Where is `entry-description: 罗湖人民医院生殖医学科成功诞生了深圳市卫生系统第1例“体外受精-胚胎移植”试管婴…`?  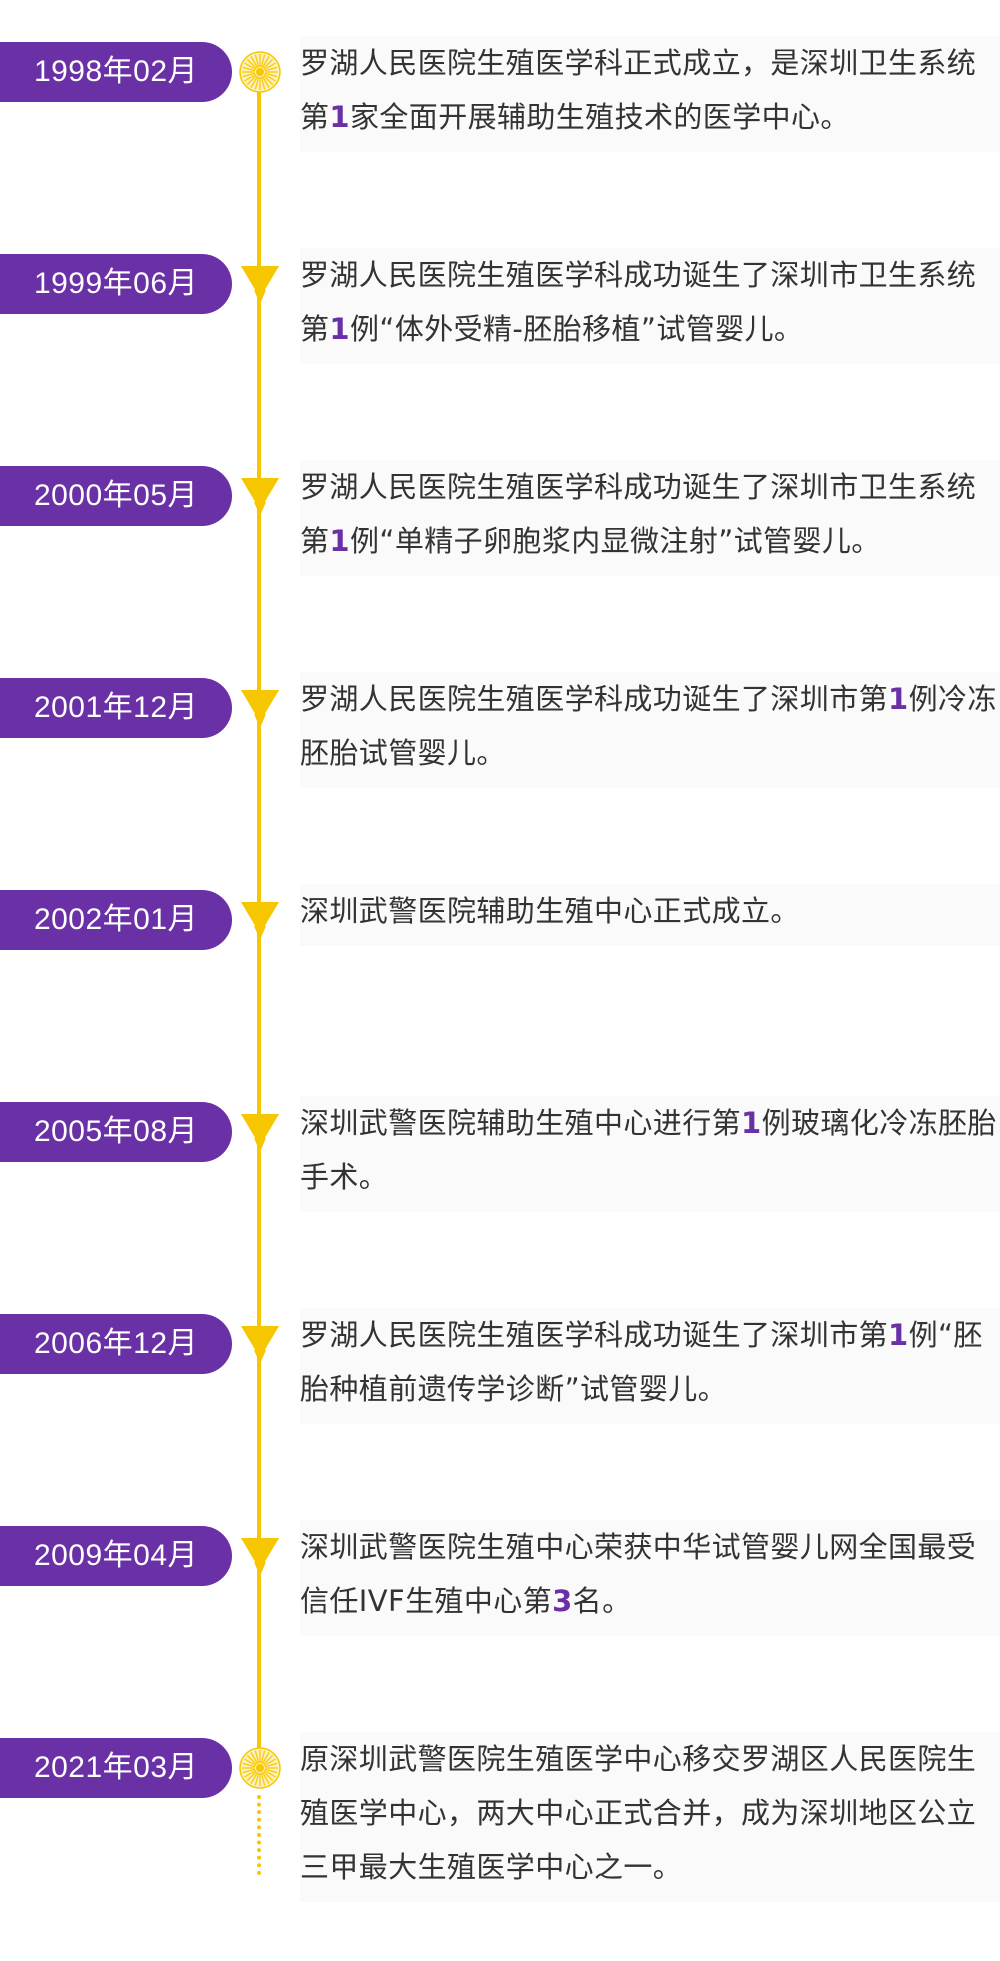
entry-description: 罗湖人民医院生殖医学科成功诞生了深圳市卫生系统第1例“体外受精-胚胎移植”试管婴… is located at coordinates (650, 306).